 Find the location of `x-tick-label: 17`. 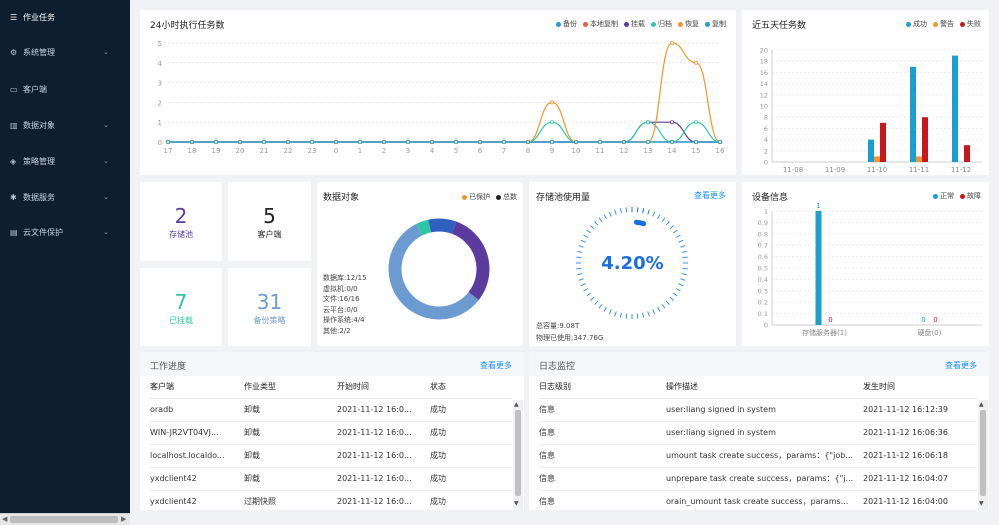

x-tick-label: 17 is located at coordinates (168, 151).